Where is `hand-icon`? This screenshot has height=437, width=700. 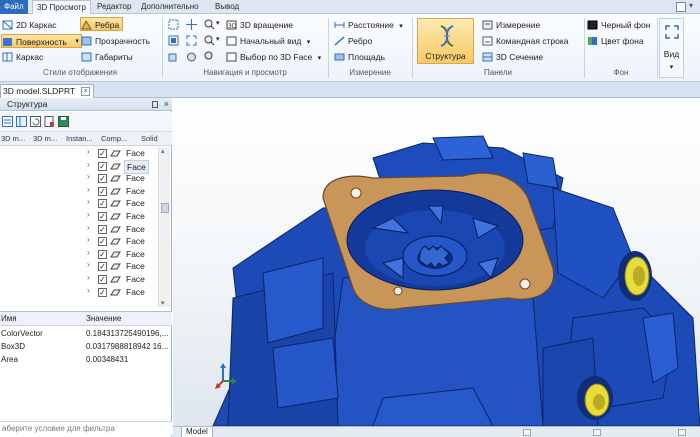
hand-icon is located at coordinates (191, 56).